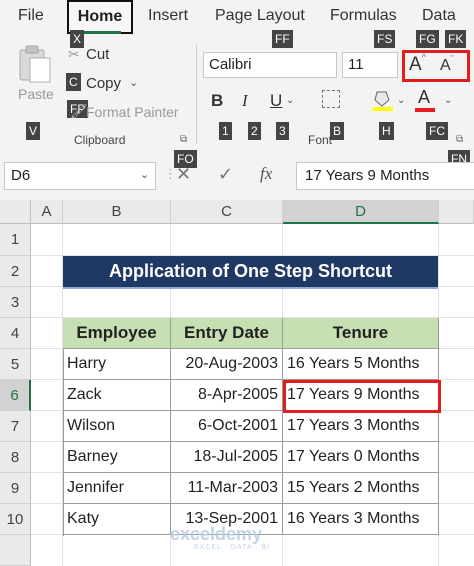 Image resolution: width=474 pixels, height=566 pixels. What do you see at coordinates (448, 100) in the screenshot?
I see `font-color-dropdown-icon: ⌄` at bounding box center [448, 100].